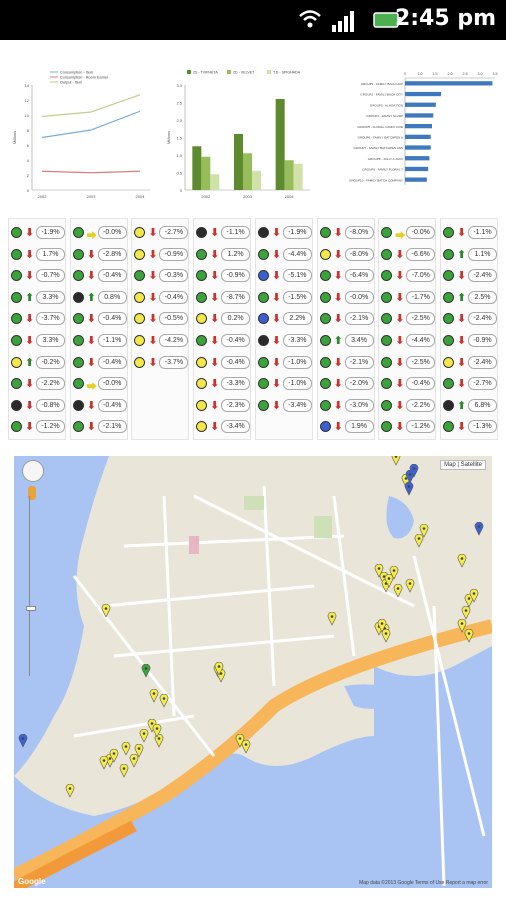 This screenshot has height=900, width=506. I want to click on indicator-cell: ⬇ -2.0%, so click(346, 384).